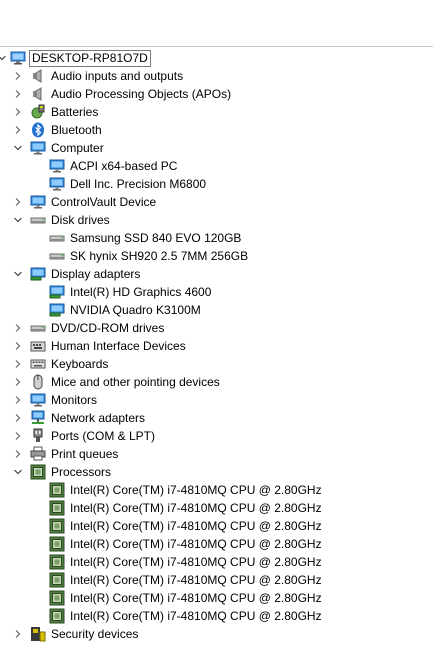  Describe the element at coordinates (216, 310) in the screenshot. I see `tree-device: NVIDIA Quadro K3100M` at that location.